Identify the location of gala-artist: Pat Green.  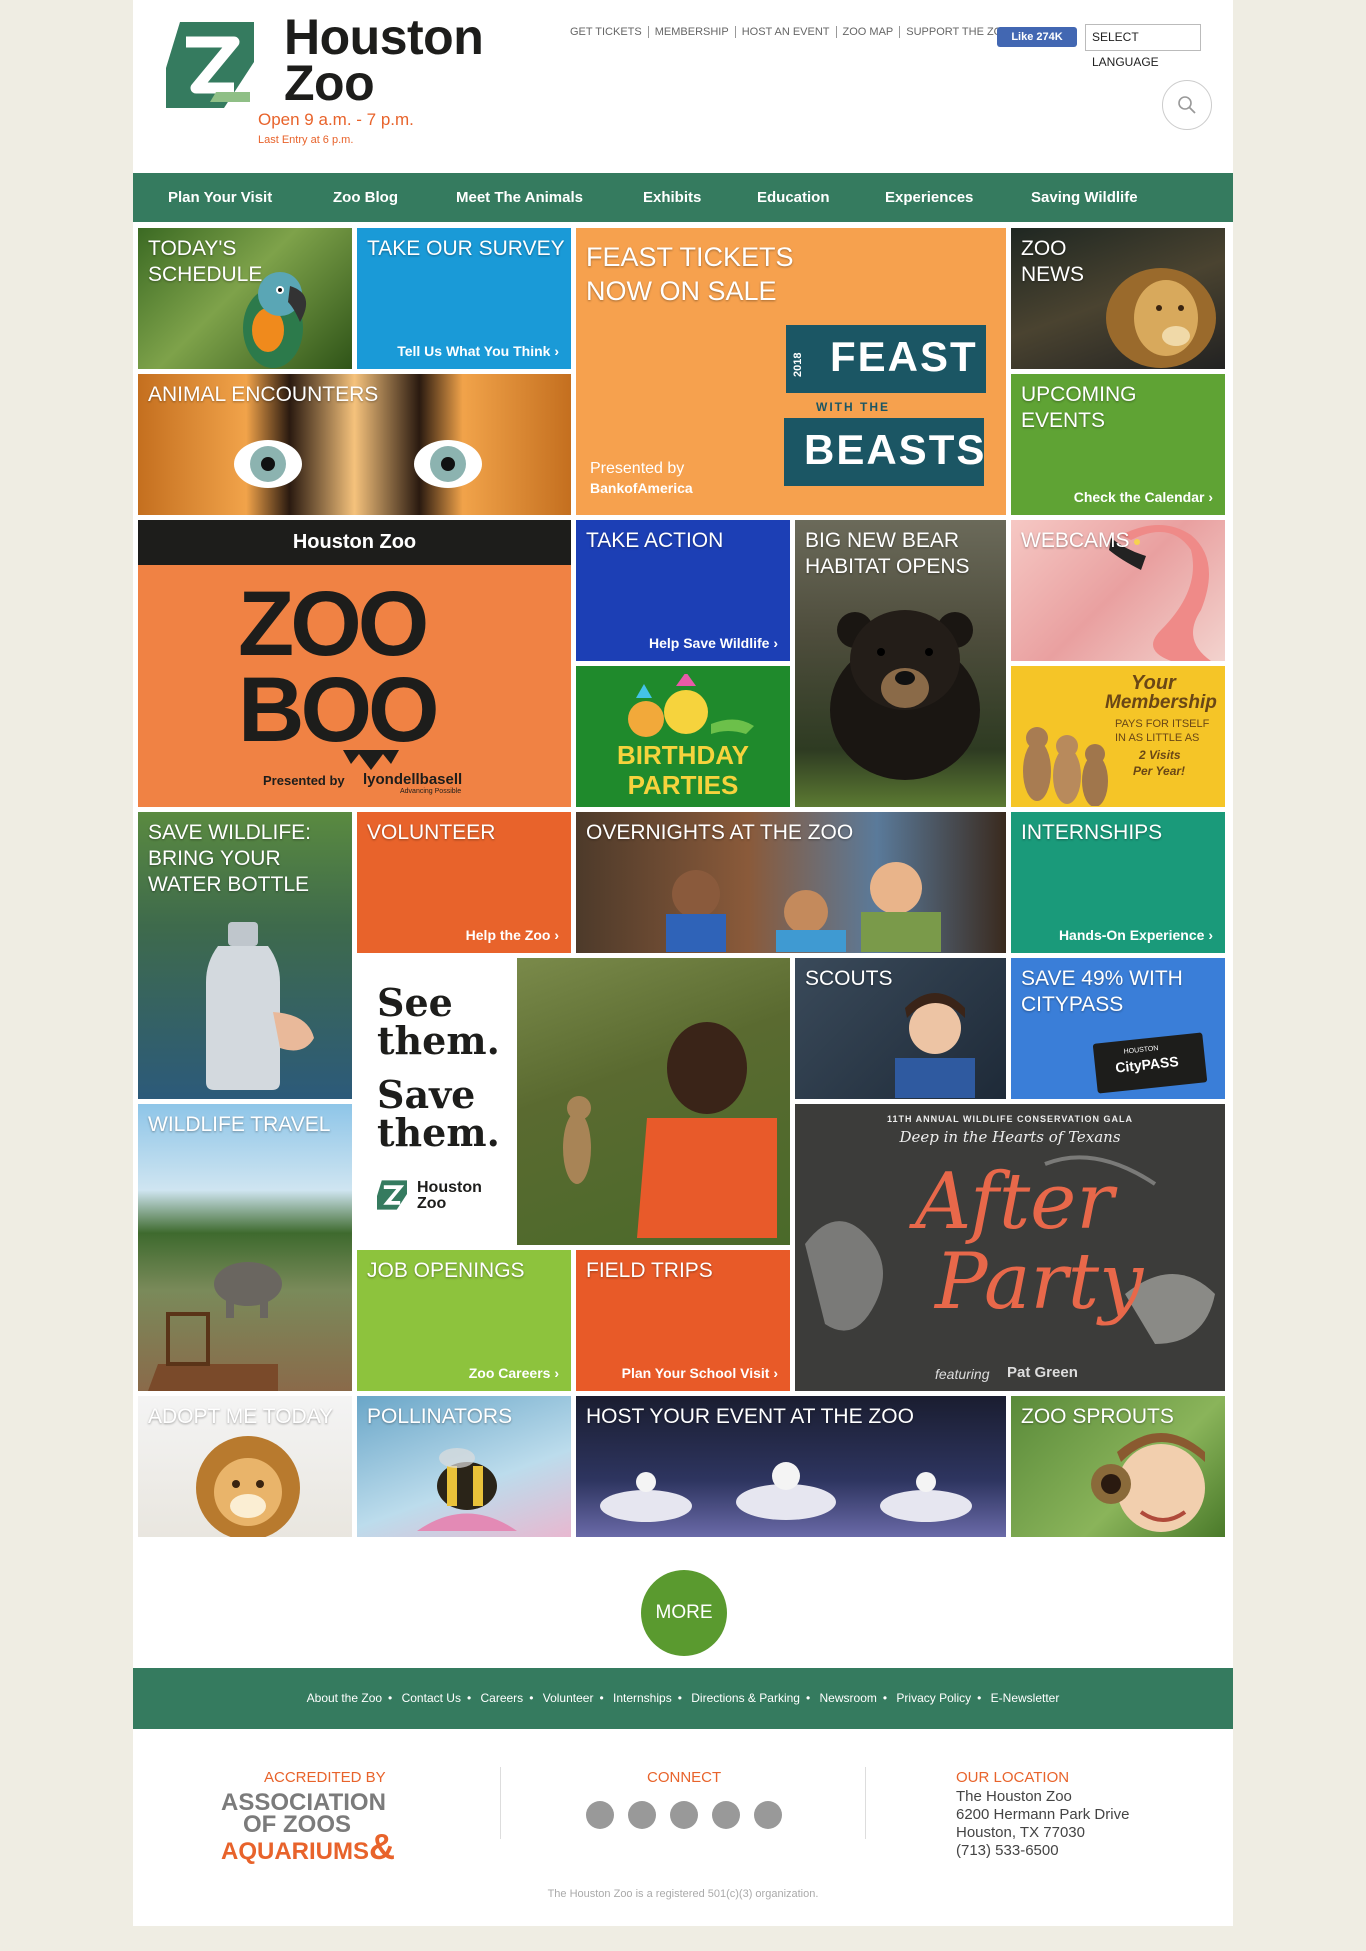
(1042, 1372).